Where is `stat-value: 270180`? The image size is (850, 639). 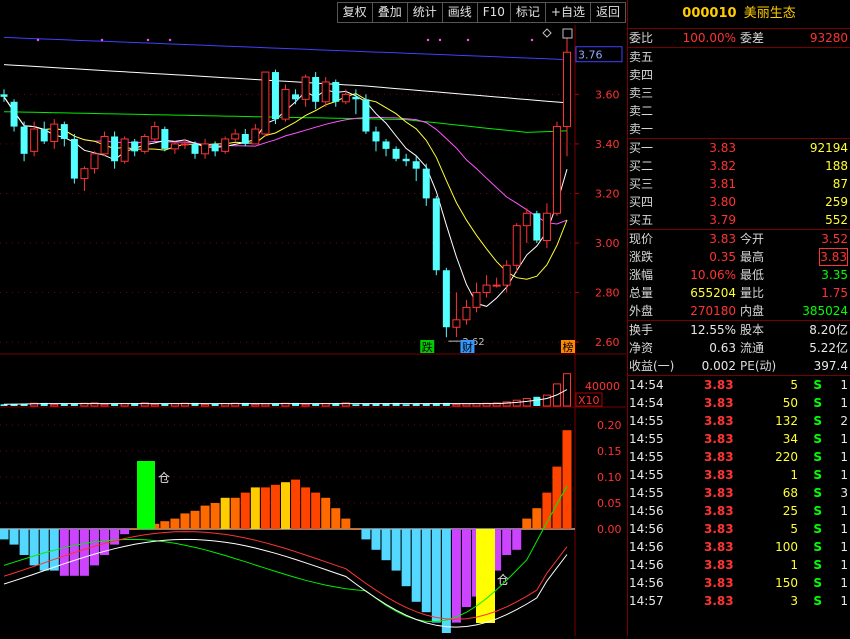 stat-value: 270180 is located at coordinates (713, 311).